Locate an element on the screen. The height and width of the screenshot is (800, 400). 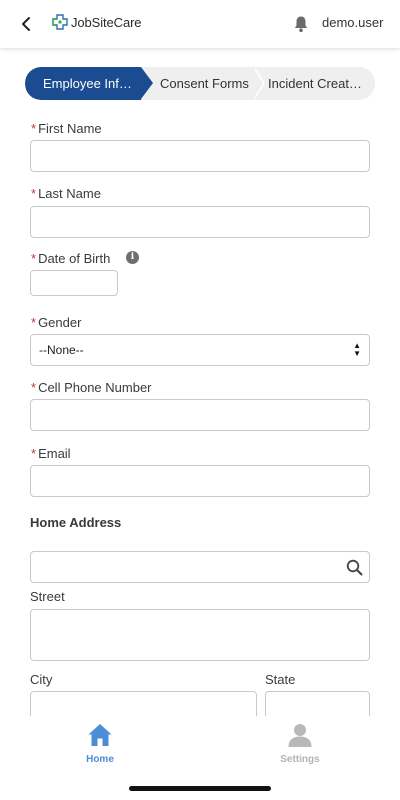
street-label: Street is located at coordinates (47, 596).